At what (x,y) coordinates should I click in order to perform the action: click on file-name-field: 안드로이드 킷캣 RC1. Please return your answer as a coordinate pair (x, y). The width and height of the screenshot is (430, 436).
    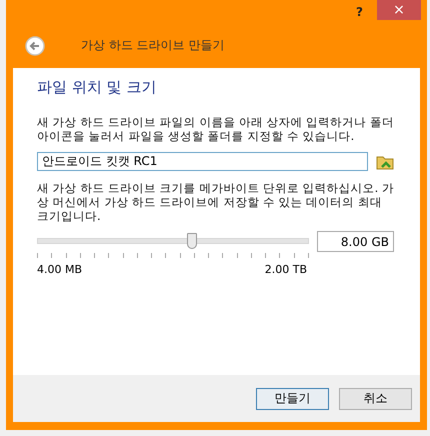
    Looking at the image, I should click on (202, 161).